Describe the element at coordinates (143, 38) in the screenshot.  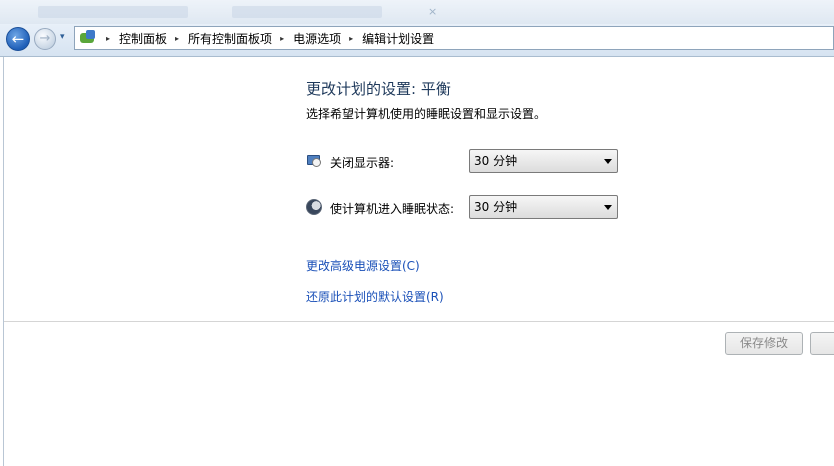
I see `breadcrumb-control-panel: 控制面板` at that location.